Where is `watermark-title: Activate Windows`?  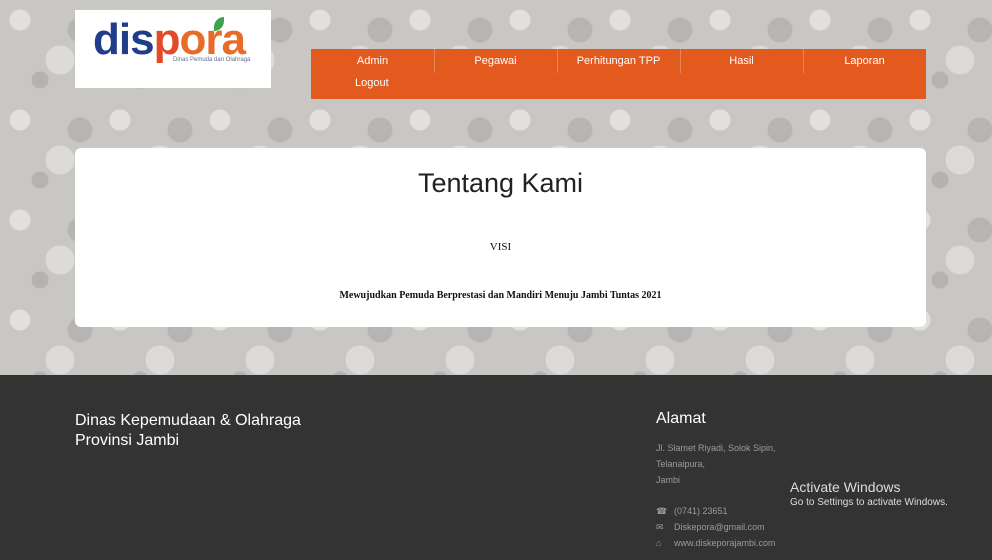 watermark-title: Activate Windows is located at coordinates (845, 487).